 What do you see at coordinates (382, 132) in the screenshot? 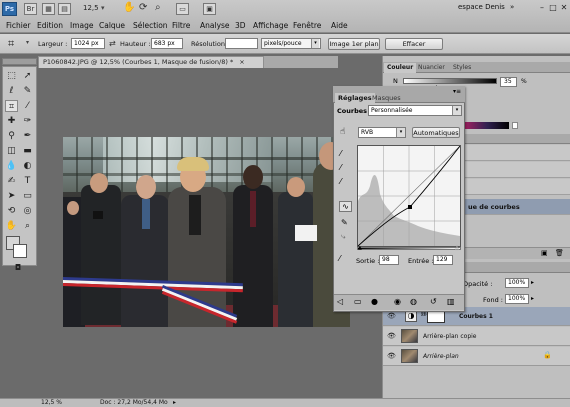
I see `channel-select: RVB ▾` at bounding box center [382, 132].